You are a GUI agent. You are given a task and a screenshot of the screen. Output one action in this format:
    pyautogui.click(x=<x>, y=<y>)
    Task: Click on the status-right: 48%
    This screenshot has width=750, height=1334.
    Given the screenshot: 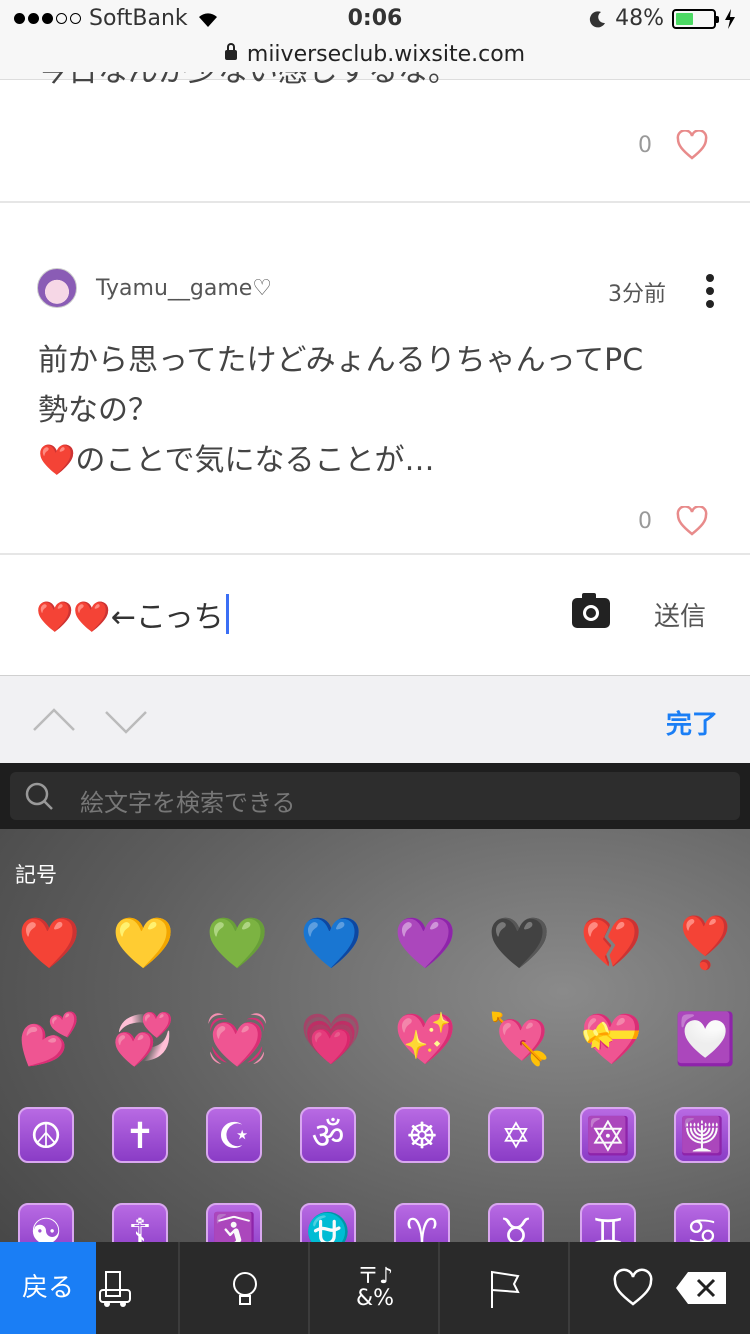 What is the action you would take?
    pyautogui.click(x=662, y=18)
    